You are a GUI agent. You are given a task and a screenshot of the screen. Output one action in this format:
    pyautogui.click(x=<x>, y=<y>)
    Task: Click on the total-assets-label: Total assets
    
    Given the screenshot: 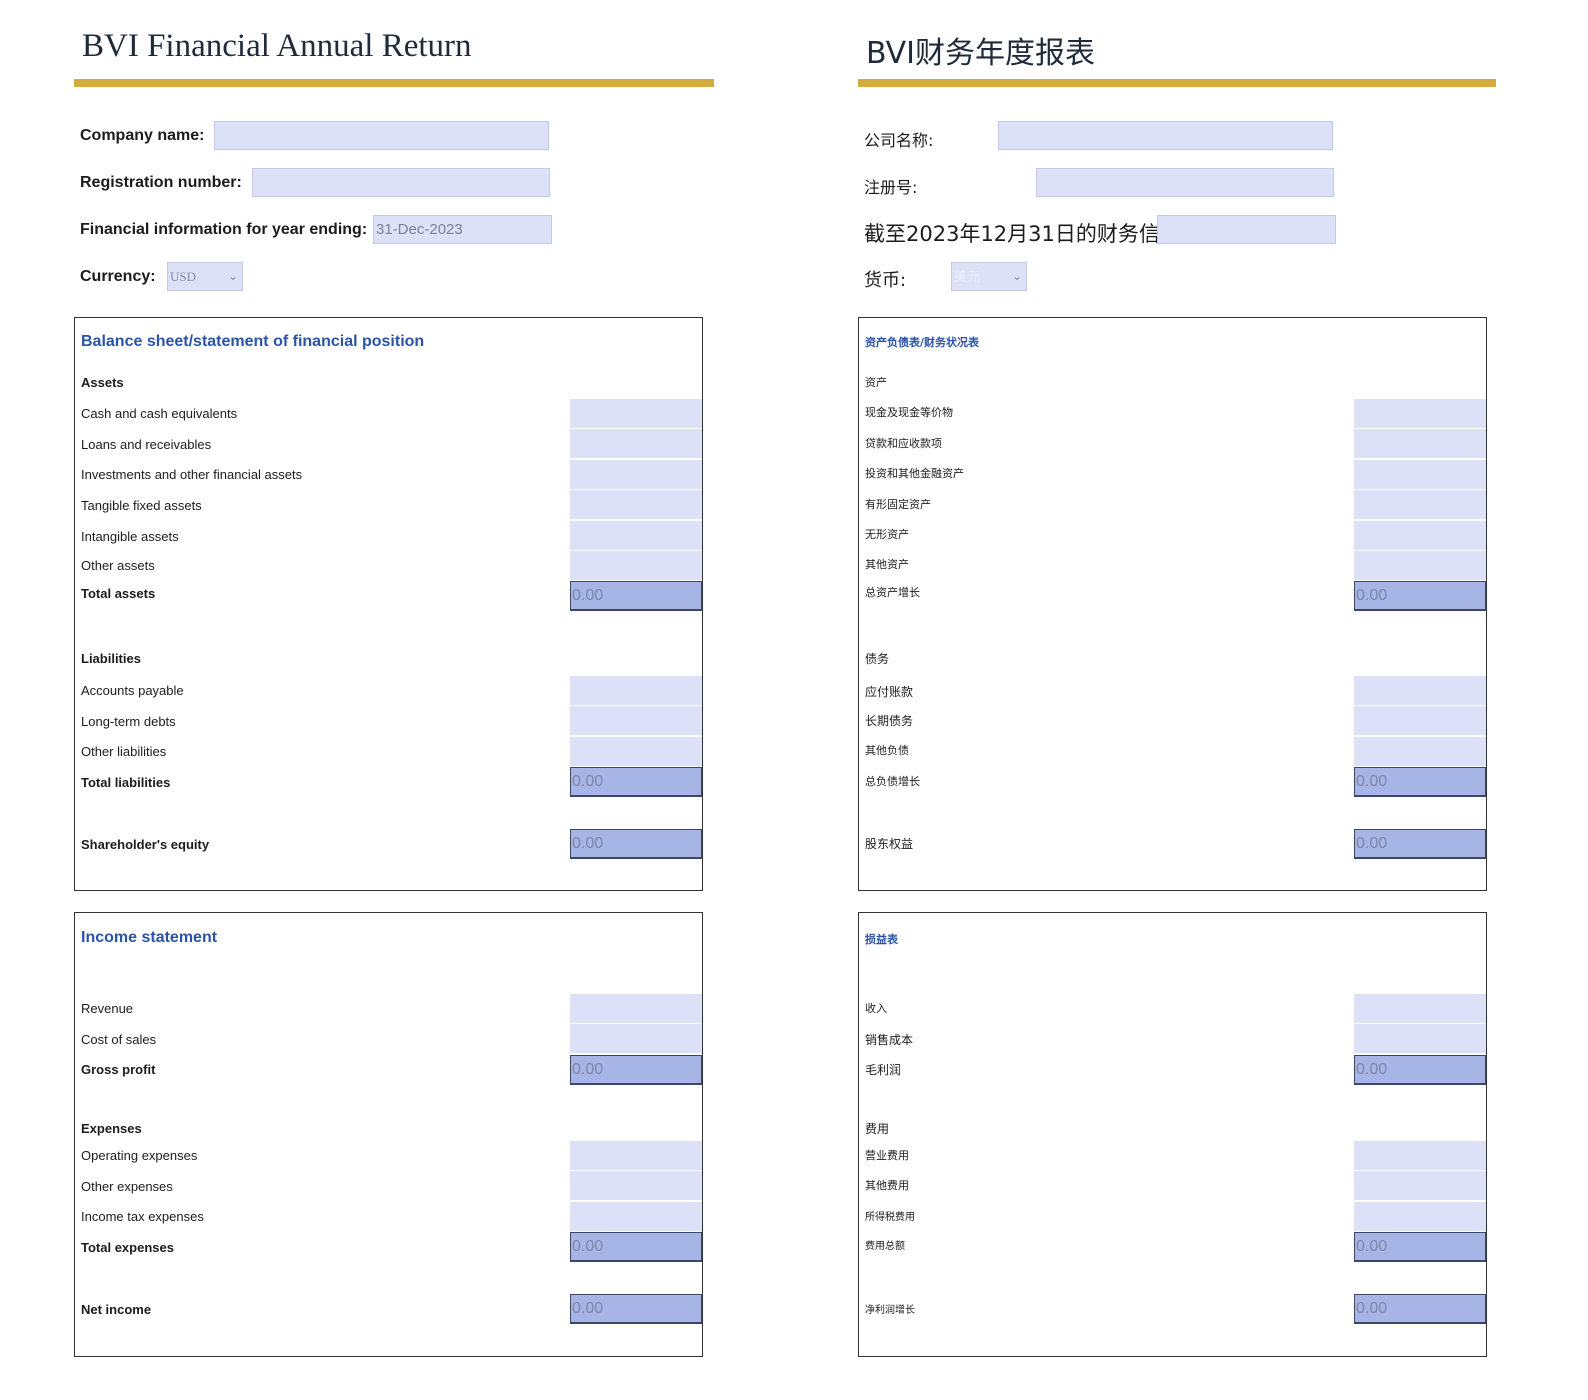 What is the action you would take?
    pyautogui.click(x=118, y=593)
    